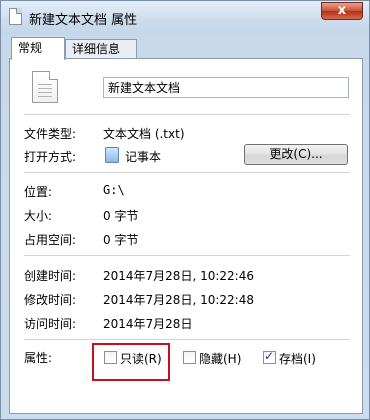 The image size is (370, 420). What do you see at coordinates (143, 157) in the screenshot?
I see `opens-with-value: 记事本` at bounding box center [143, 157].